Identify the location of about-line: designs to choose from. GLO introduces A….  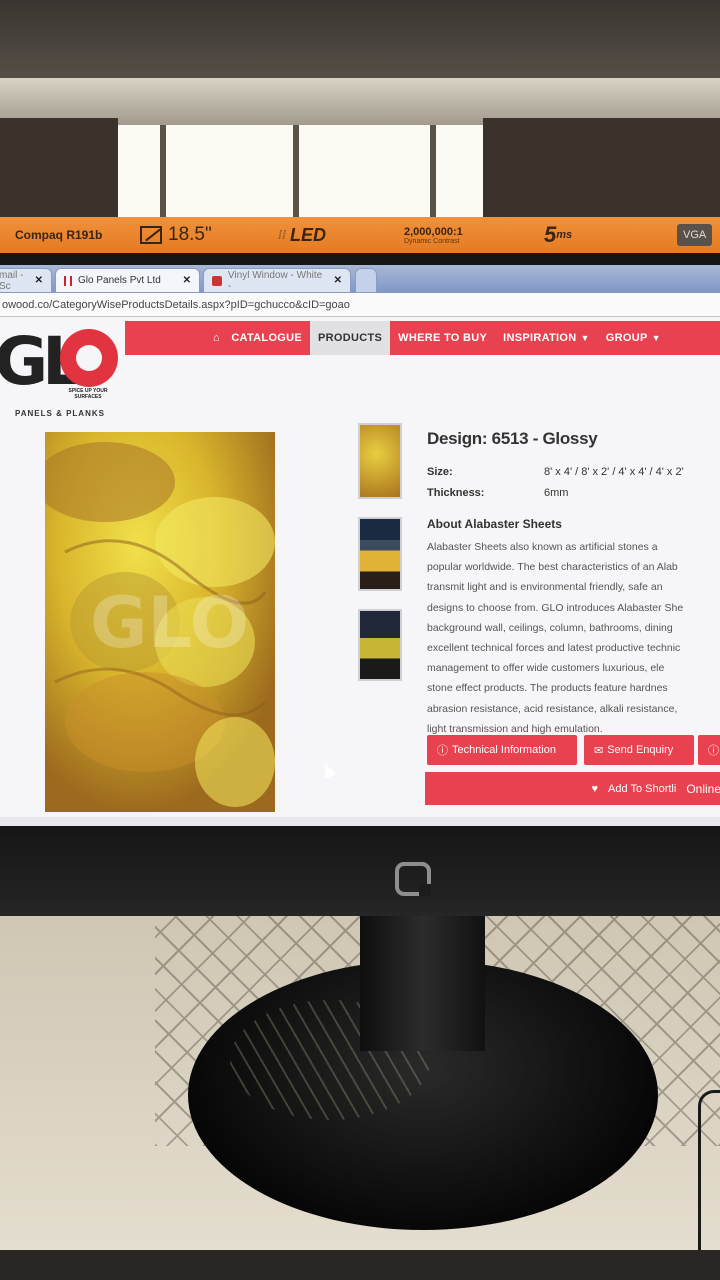
(555, 607).